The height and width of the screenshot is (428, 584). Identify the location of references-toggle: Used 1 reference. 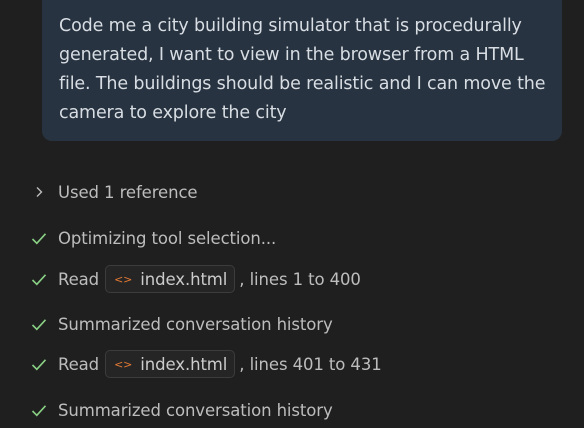
(114, 192).